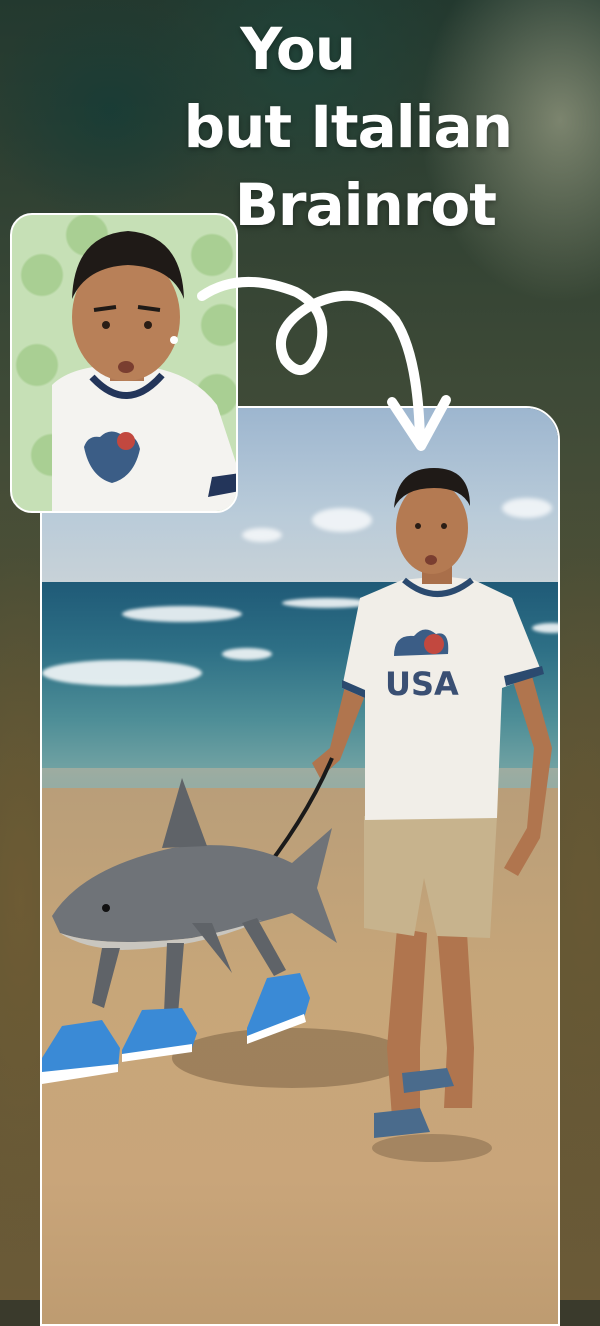 This screenshot has height=1326, width=600. I want to click on shirt-print: USA, so click(422, 684).